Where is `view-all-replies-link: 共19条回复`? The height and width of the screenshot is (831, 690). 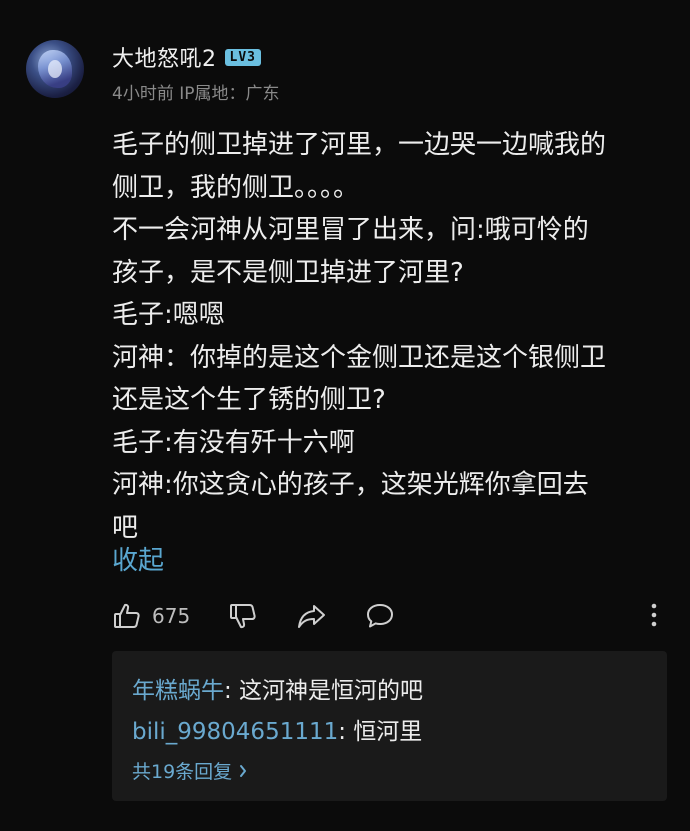 view-all-replies-link: 共19条回复 is located at coordinates (190, 770).